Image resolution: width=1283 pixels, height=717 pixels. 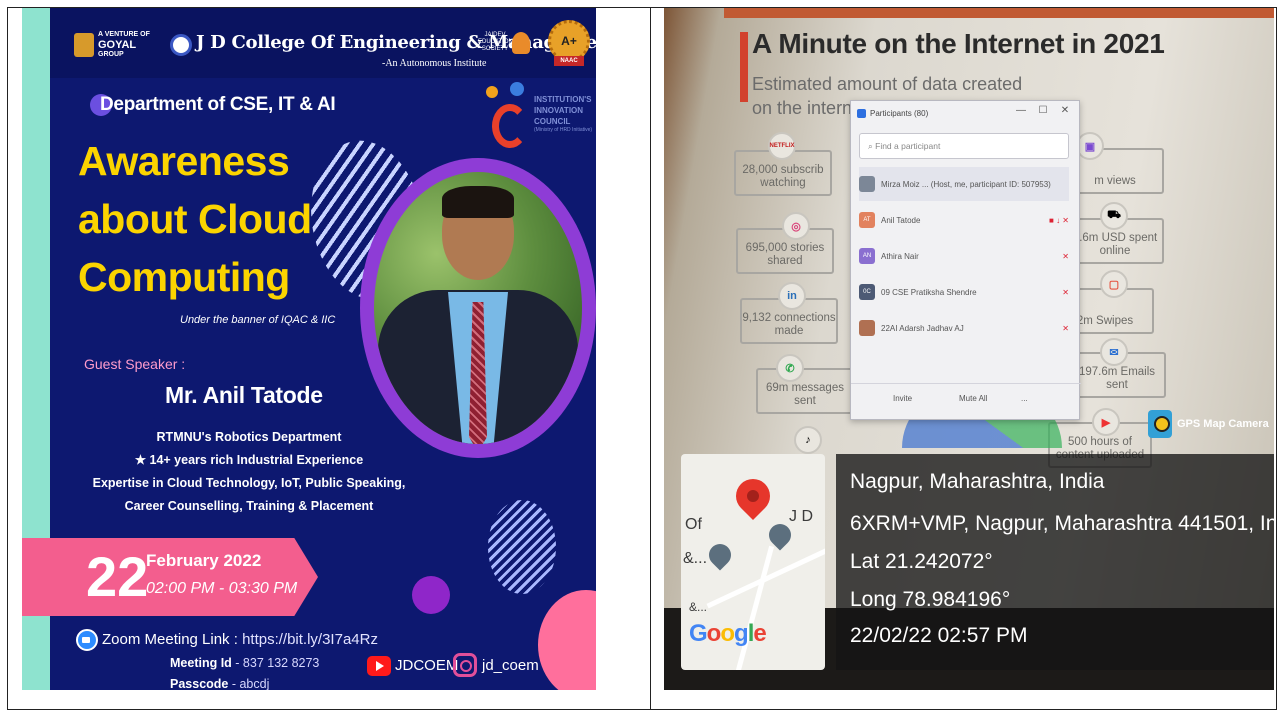 What do you see at coordinates (124, 34) in the screenshot?
I see `group-venture: A VENTURE OF` at bounding box center [124, 34].